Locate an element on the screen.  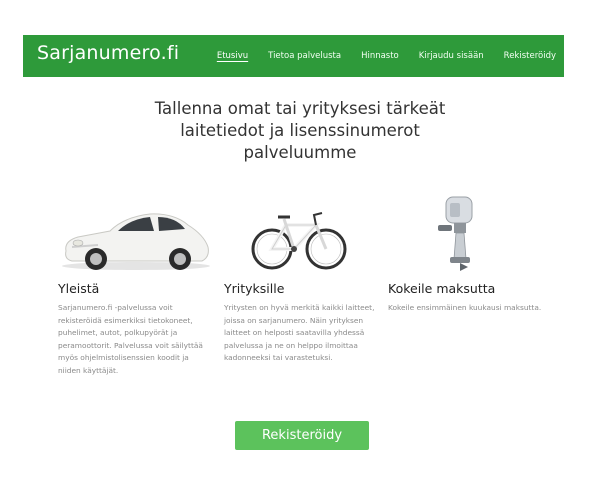
car-image is located at coordinates (135, 235).